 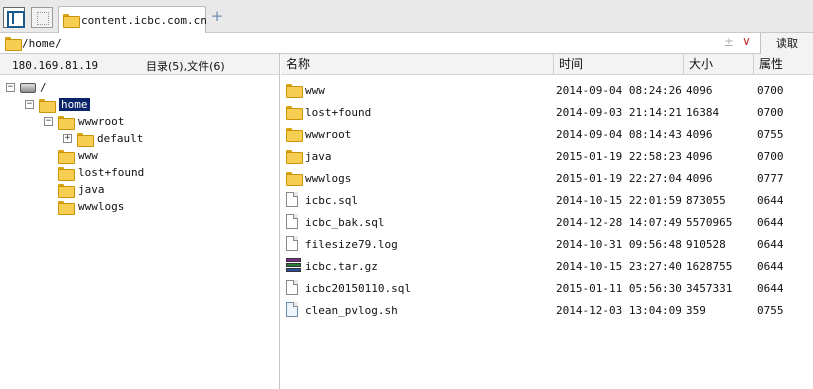 I want to click on tree-item-label: wwwlogs, so click(x=101, y=206).